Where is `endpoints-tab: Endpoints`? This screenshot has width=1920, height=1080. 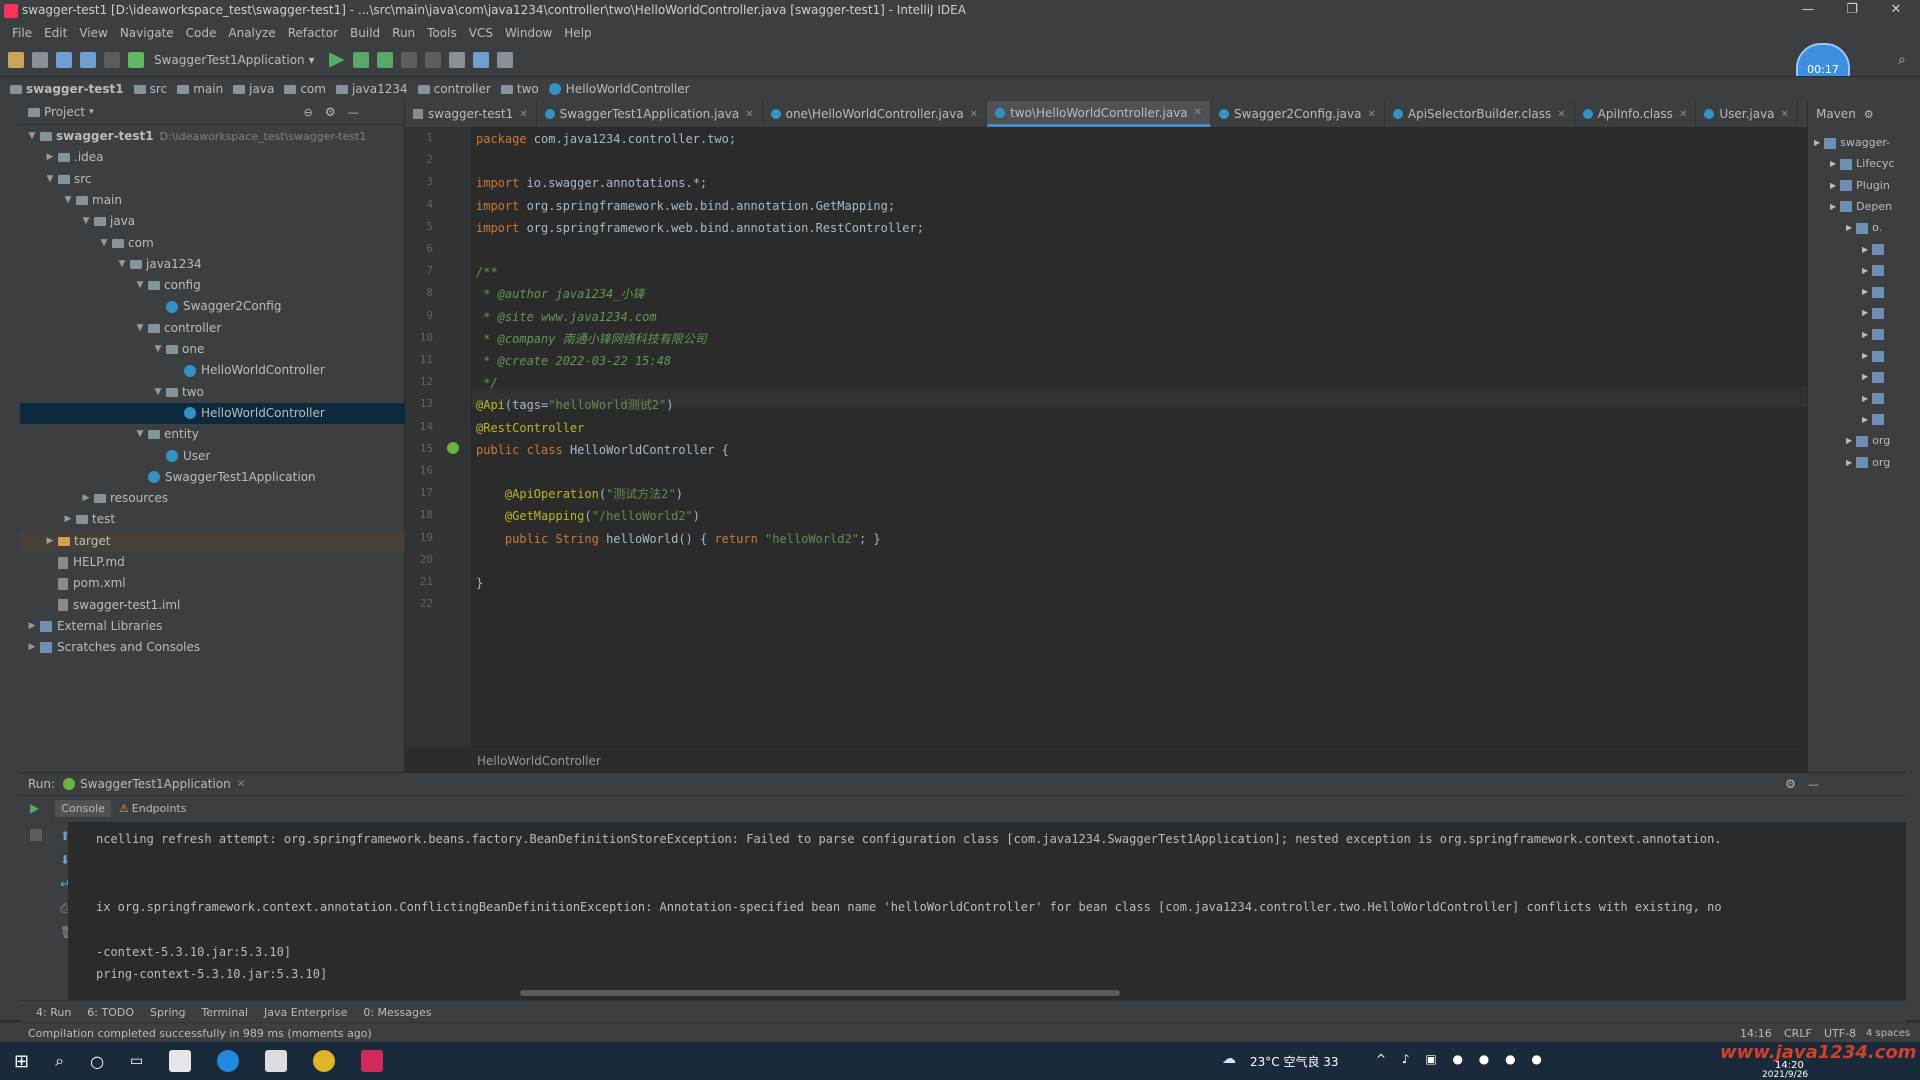 endpoints-tab: Endpoints is located at coordinates (159, 808).